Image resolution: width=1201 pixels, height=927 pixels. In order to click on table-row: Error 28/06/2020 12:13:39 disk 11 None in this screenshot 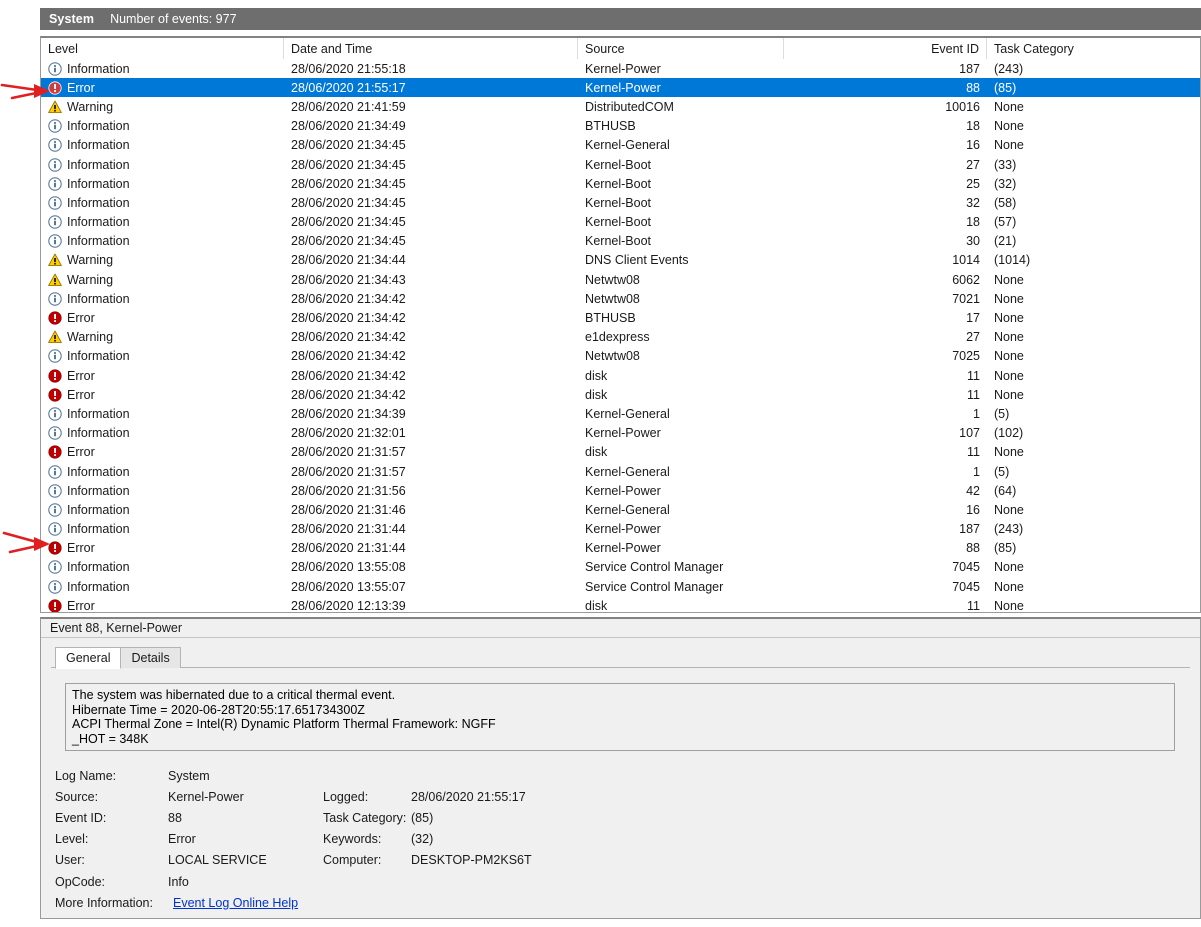, I will do `click(620, 604)`.